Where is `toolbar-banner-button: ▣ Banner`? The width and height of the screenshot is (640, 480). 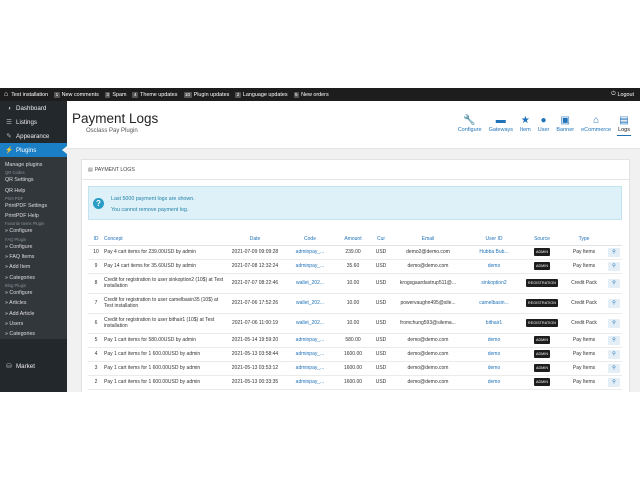
toolbar-banner-button: ▣ Banner is located at coordinates (565, 123).